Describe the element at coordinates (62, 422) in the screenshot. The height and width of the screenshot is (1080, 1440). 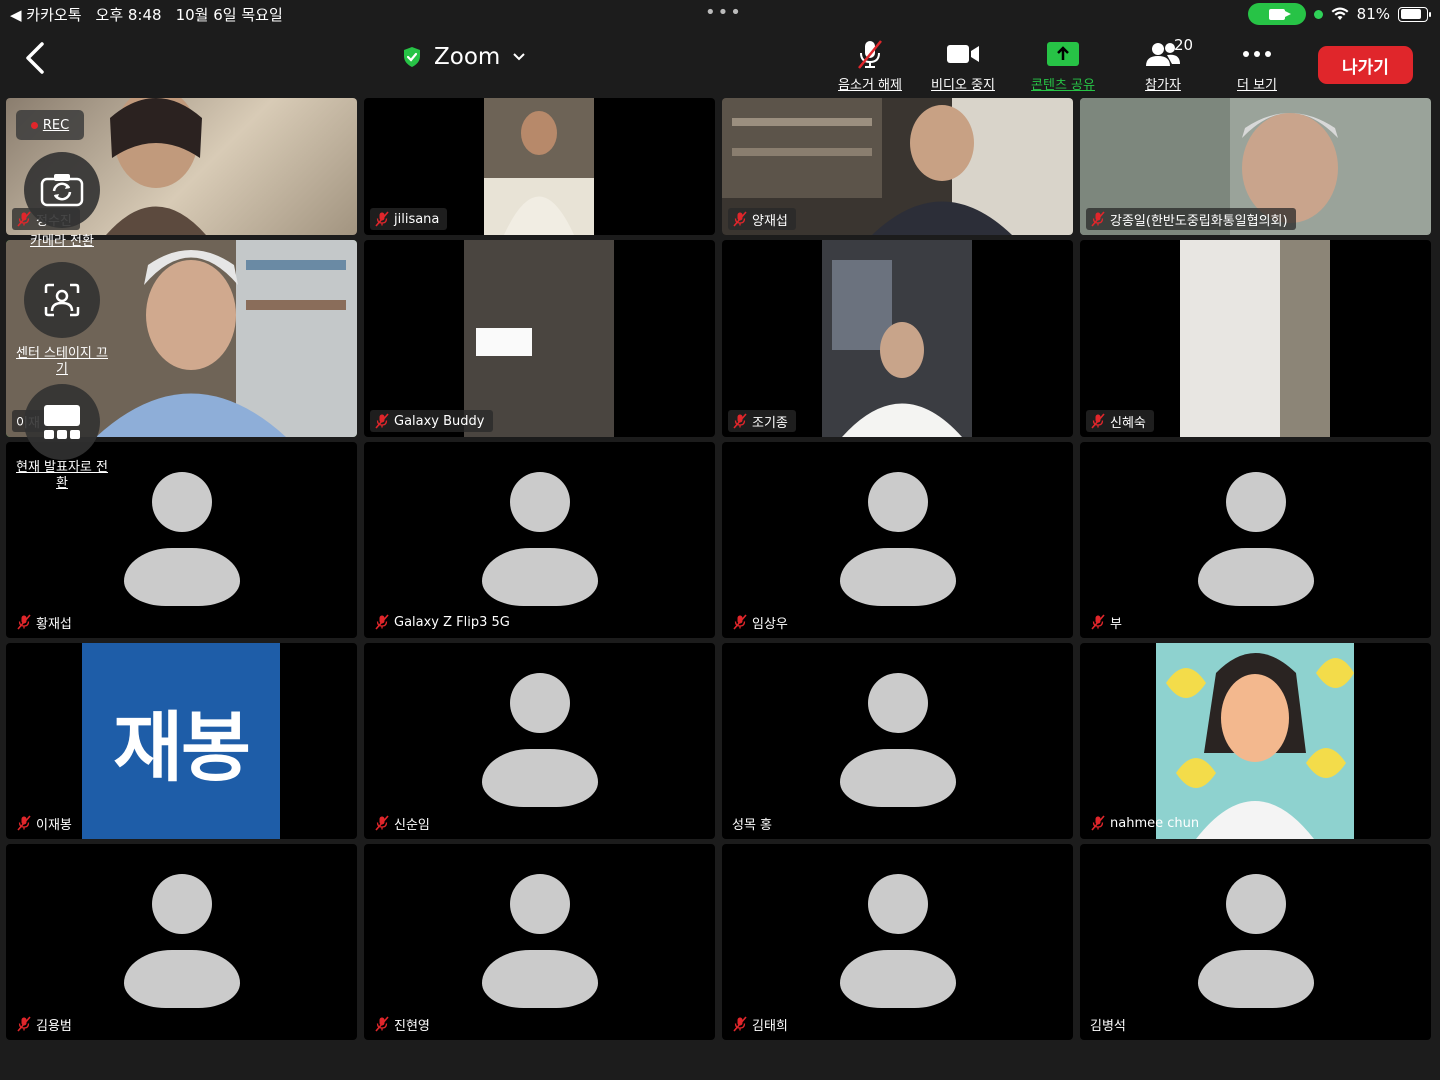
I see `switch-speaker-view-button` at that location.